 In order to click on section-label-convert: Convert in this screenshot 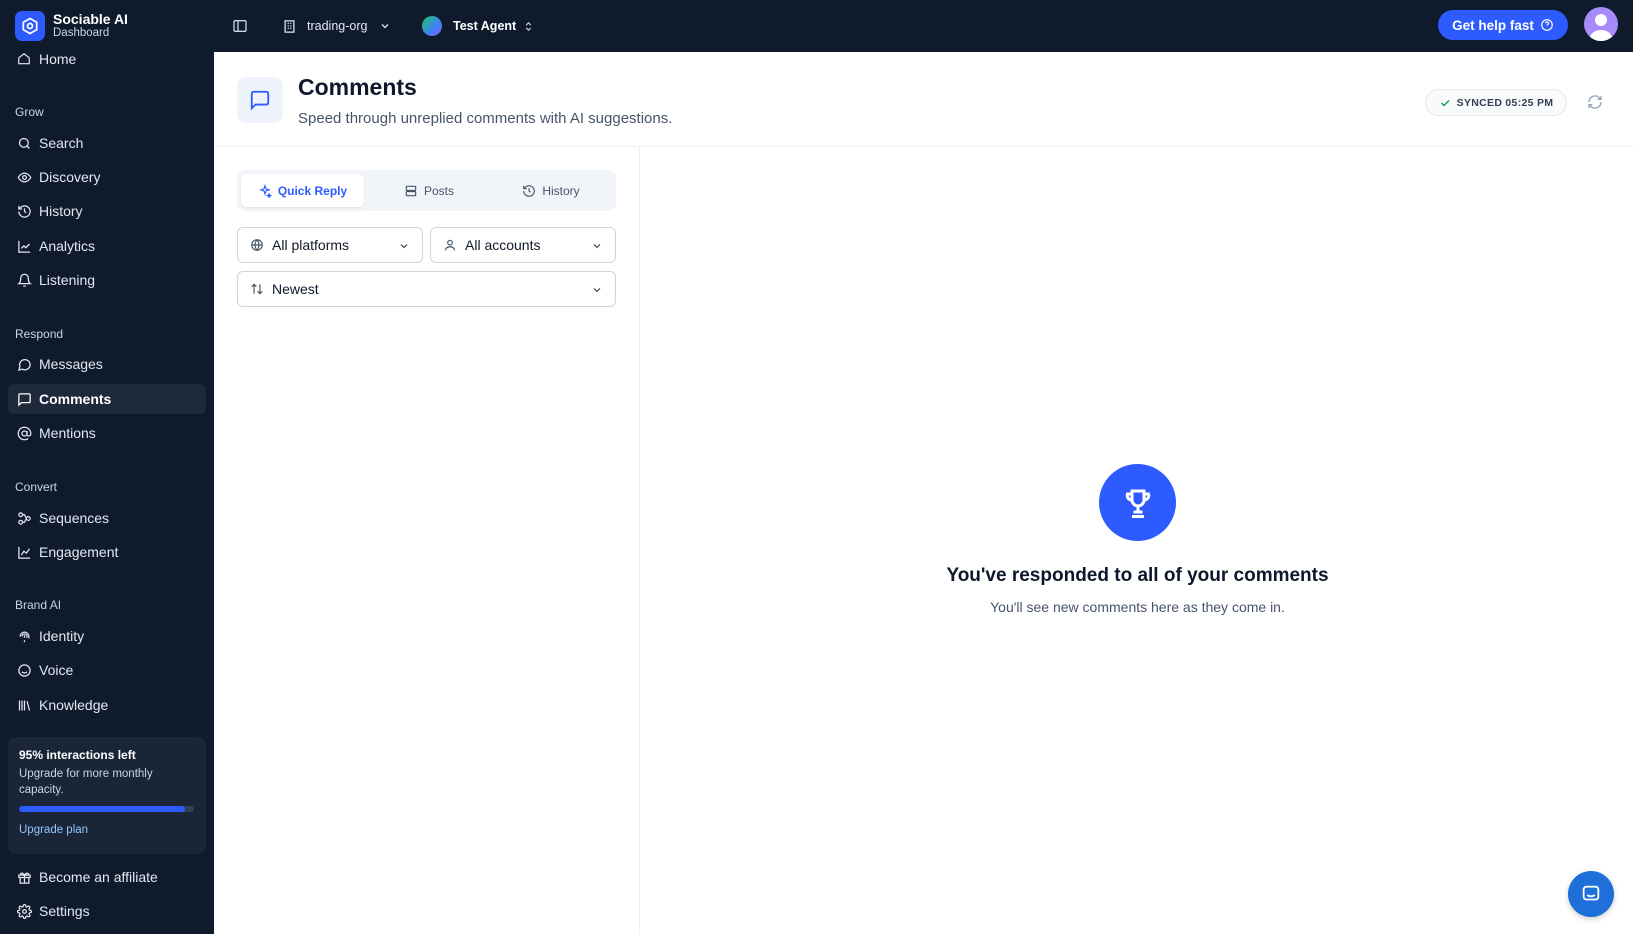, I will do `click(36, 487)`.